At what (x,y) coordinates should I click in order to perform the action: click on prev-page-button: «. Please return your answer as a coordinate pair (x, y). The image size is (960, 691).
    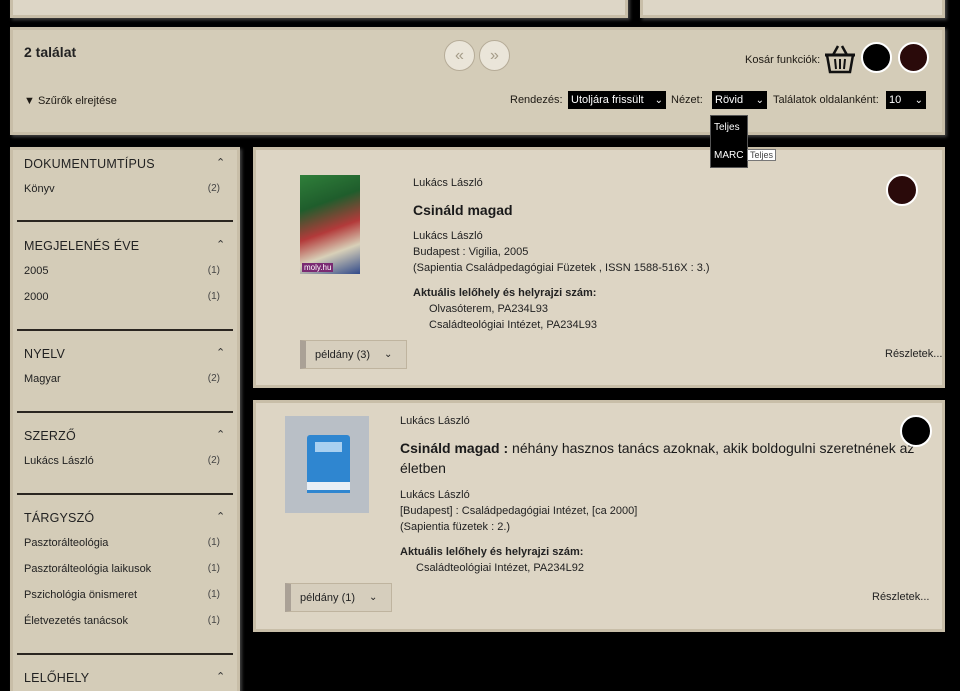
    Looking at the image, I should click on (459, 55).